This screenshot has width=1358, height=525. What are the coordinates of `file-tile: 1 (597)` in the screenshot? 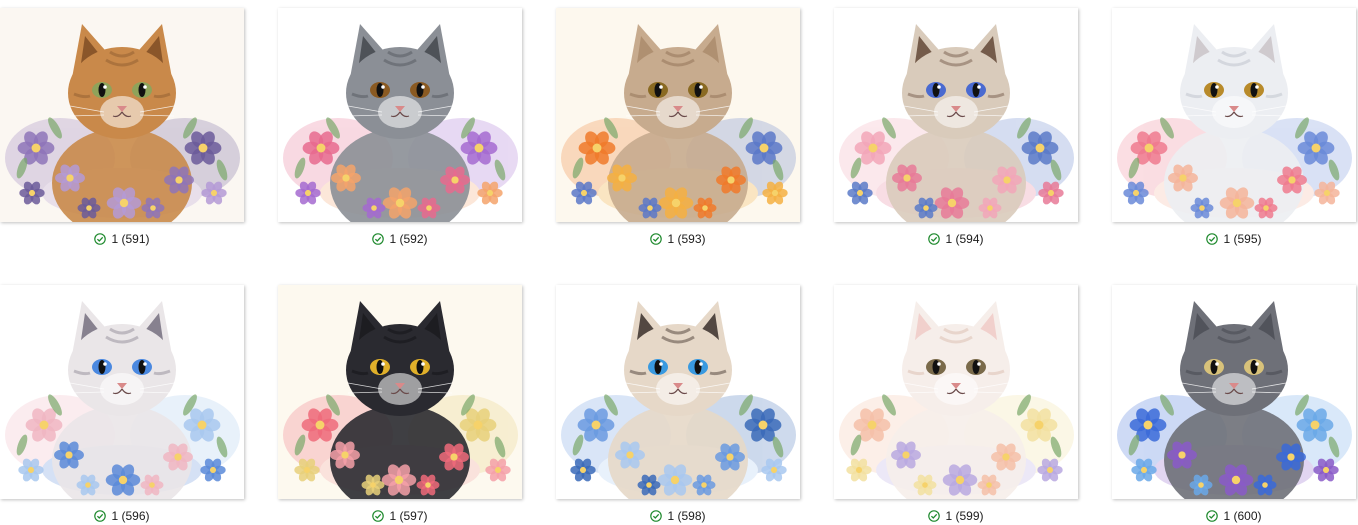 It's located at (401, 405).